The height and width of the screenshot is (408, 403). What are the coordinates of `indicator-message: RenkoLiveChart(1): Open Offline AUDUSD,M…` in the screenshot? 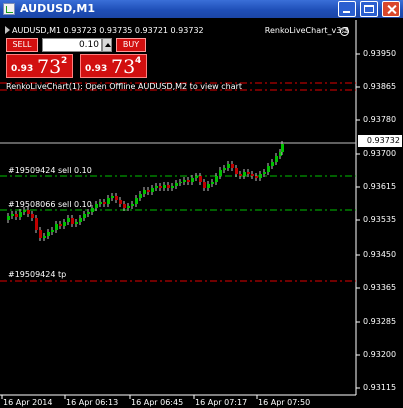 It's located at (124, 86).